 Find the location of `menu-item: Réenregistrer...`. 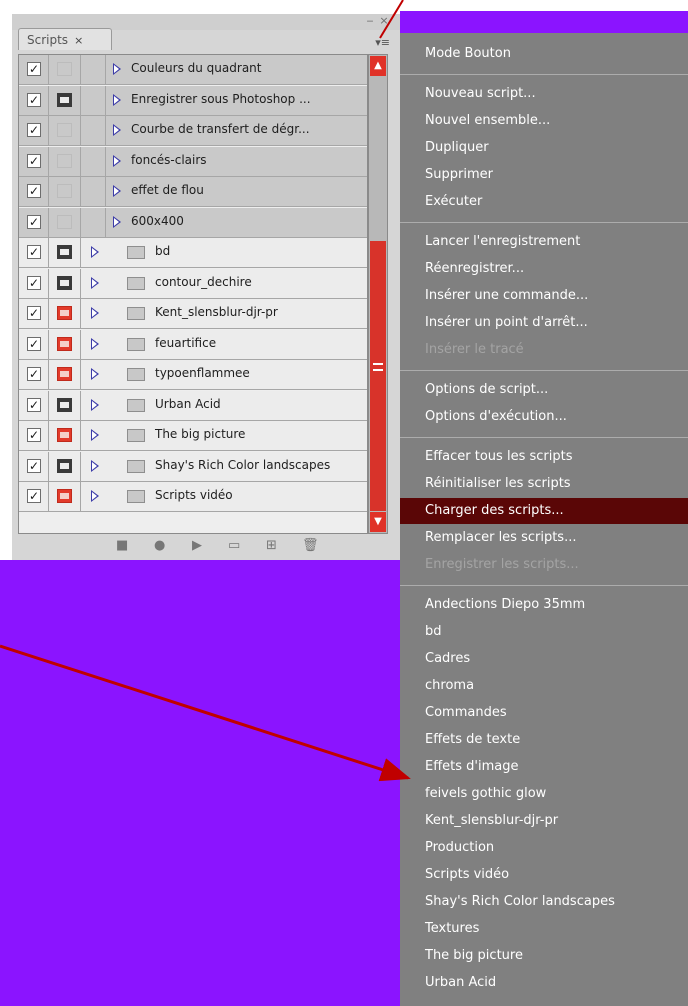

menu-item: Réenregistrer... is located at coordinates (544, 269).